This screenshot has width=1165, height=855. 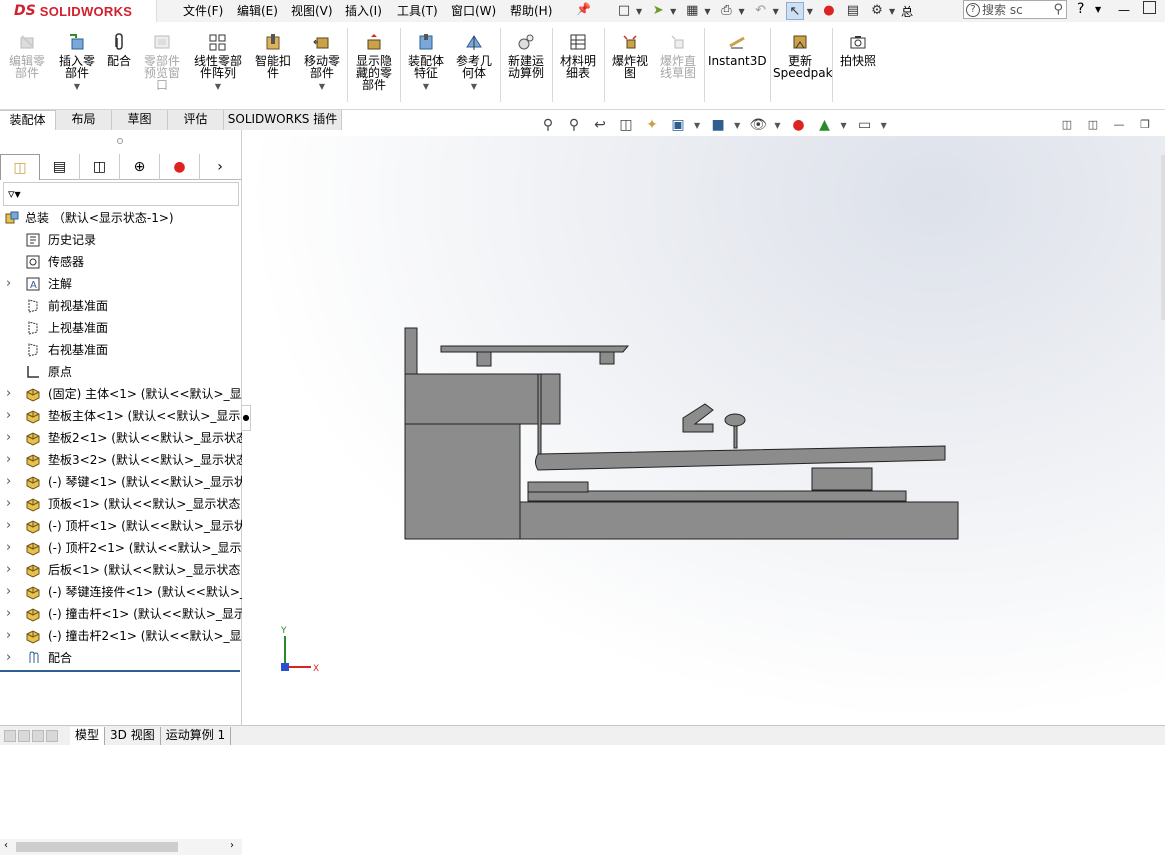 What do you see at coordinates (121, 372) in the screenshot?
I see `tree-item: 原点` at bounding box center [121, 372].